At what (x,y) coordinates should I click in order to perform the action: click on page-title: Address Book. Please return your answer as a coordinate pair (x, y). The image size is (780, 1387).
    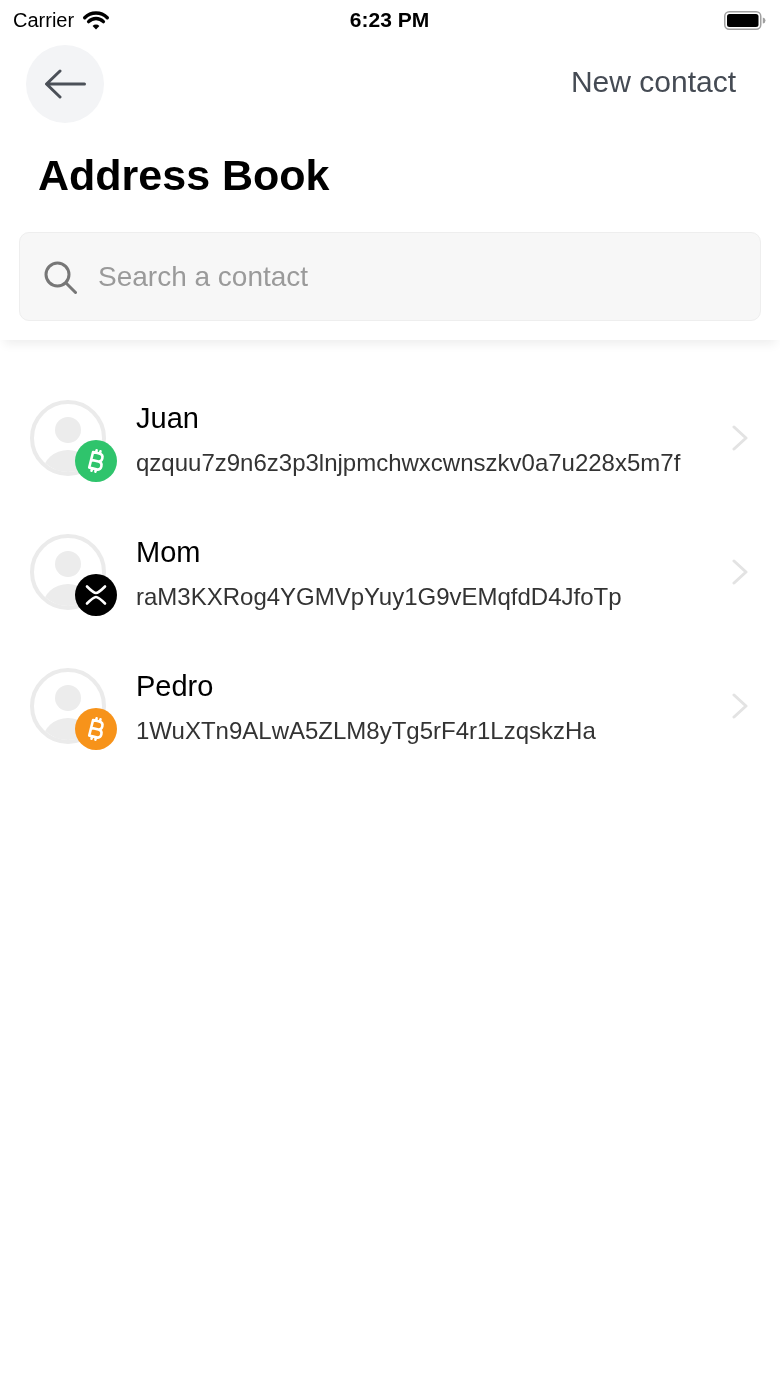
    Looking at the image, I should click on (184, 175).